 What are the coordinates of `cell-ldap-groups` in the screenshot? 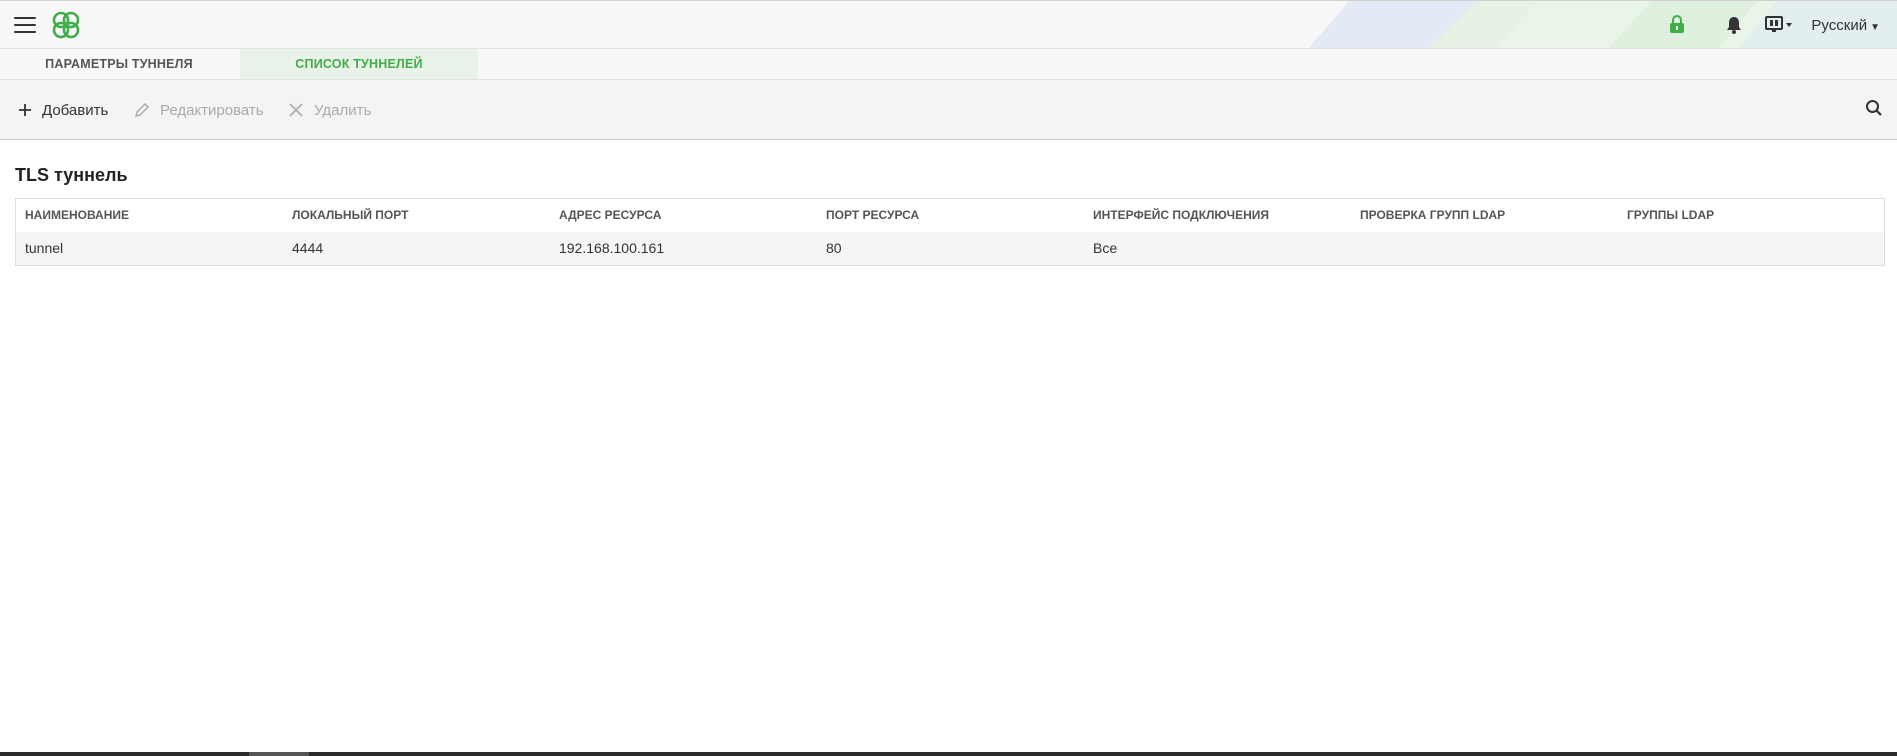 It's located at (1622, 248).